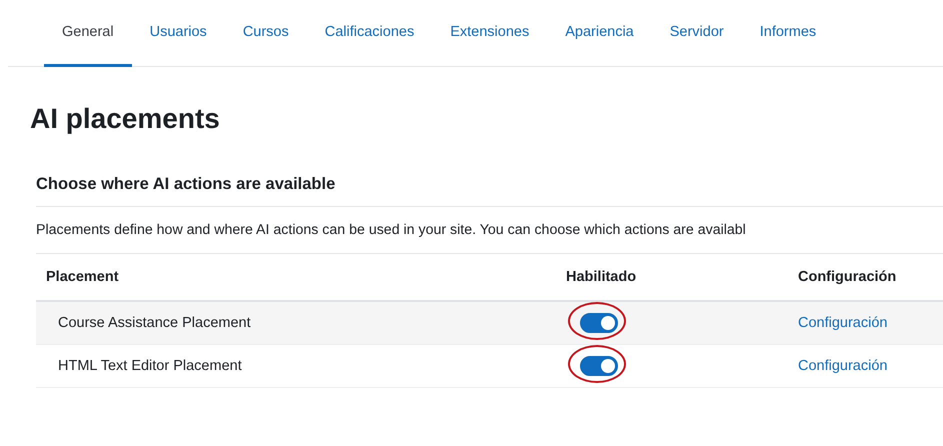 The height and width of the screenshot is (446, 943). What do you see at coordinates (697, 33) in the screenshot?
I see `nav-tab: Servidor` at bounding box center [697, 33].